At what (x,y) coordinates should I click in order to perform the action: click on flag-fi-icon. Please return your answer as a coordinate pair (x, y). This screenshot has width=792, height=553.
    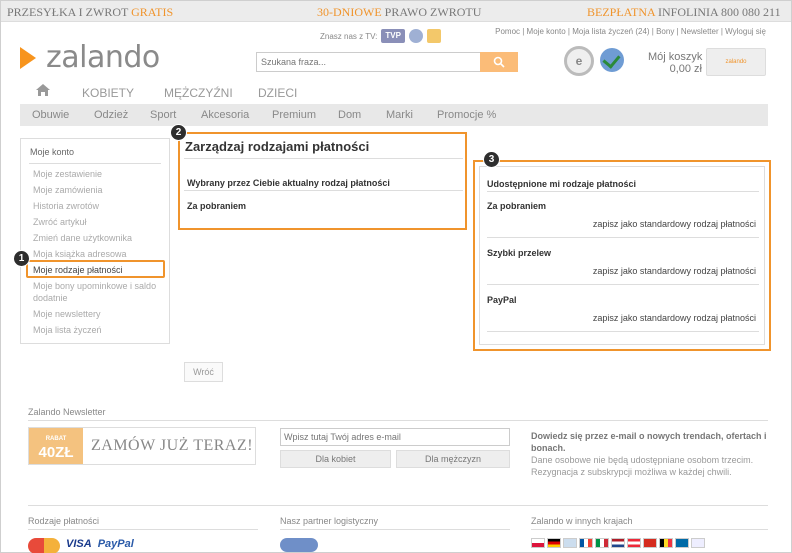
    Looking at the image, I should click on (698, 543).